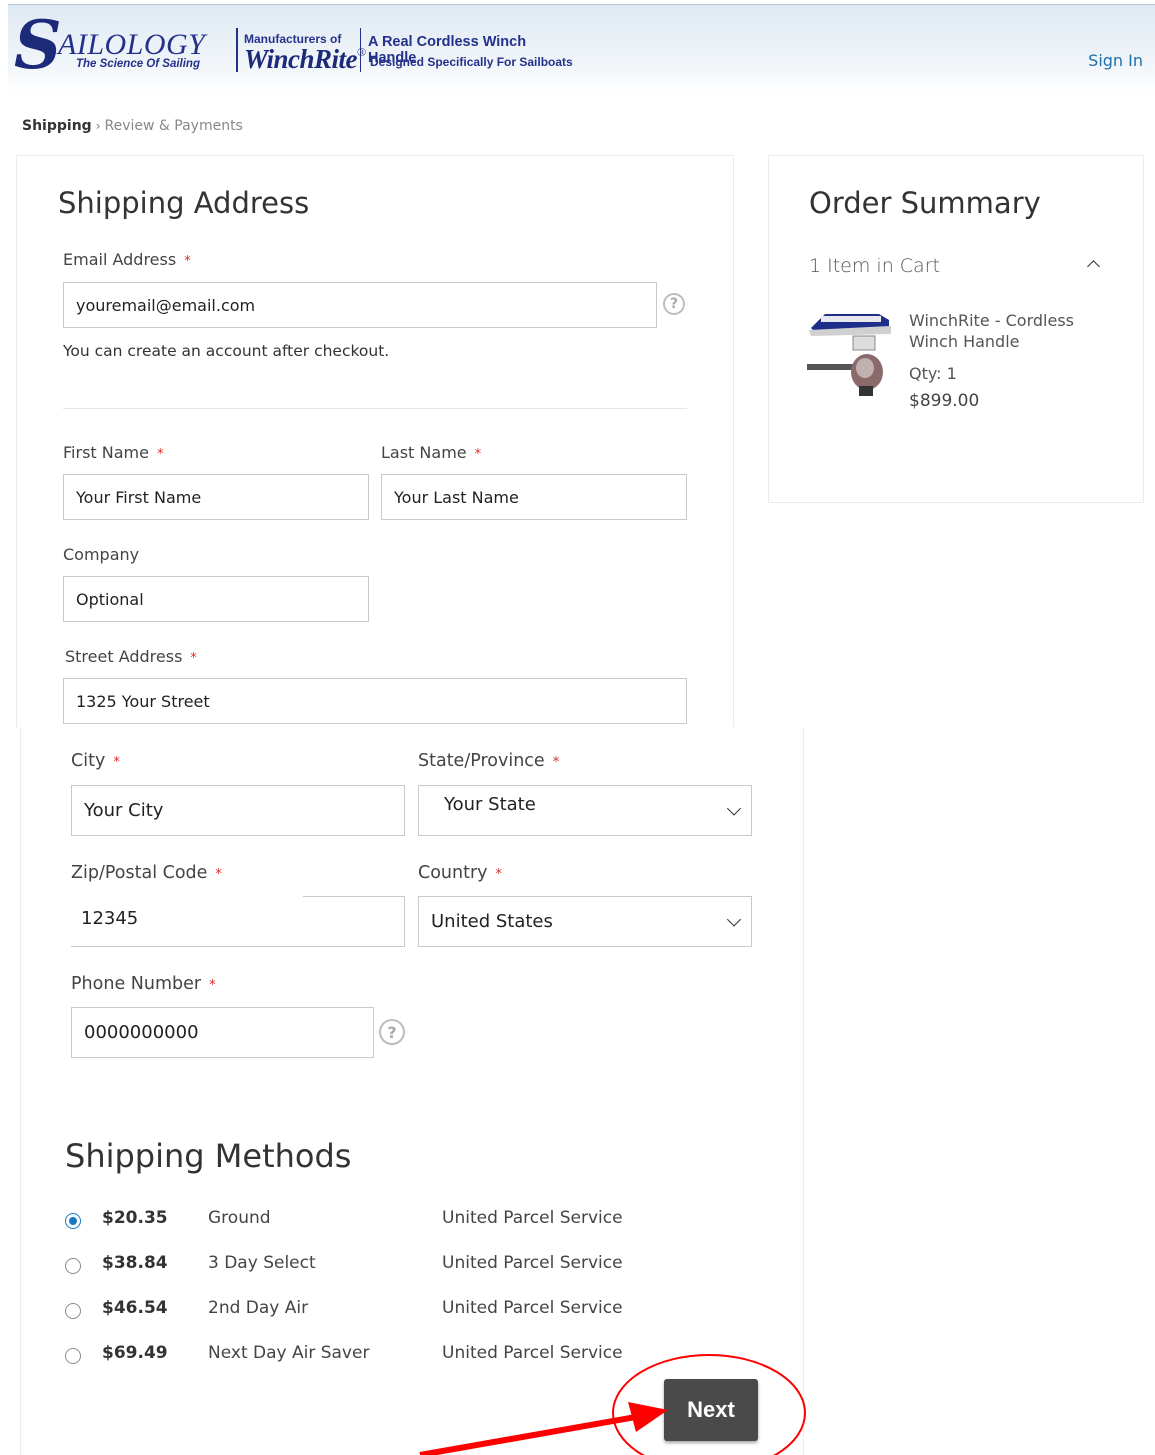  I want to click on annotation-arrow-head, so click(648, 1417).